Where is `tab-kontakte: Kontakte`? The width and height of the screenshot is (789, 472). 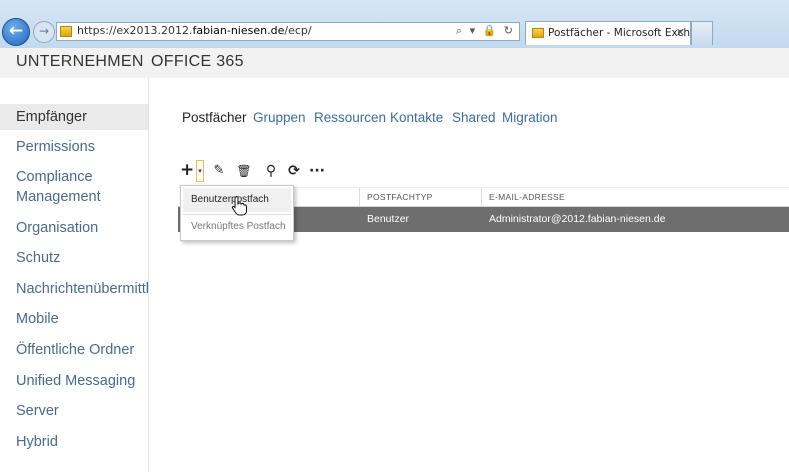
tab-kontakte: Kontakte is located at coordinates (416, 117).